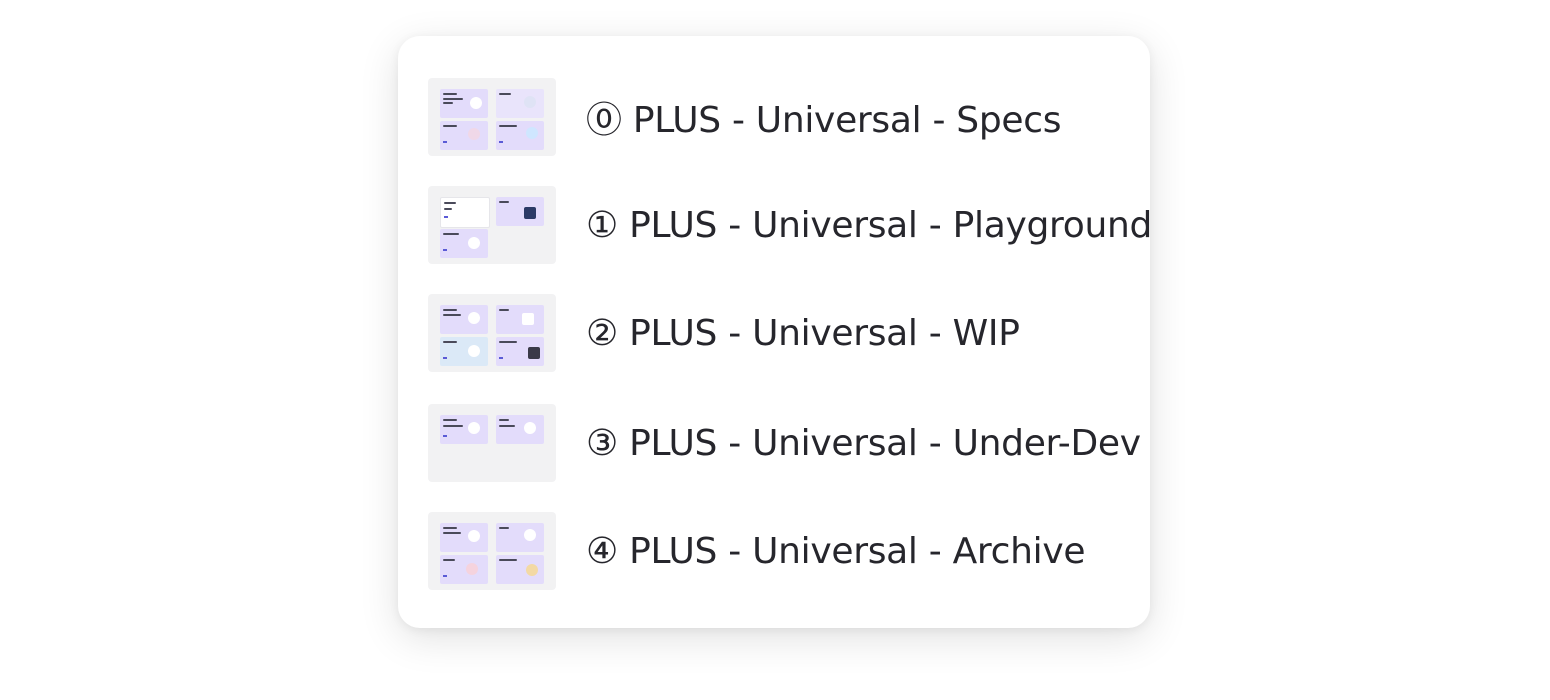 The height and width of the screenshot is (700, 1550). What do you see at coordinates (869, 225) in the screenshot?
I see `file-label: ① PLUS - Universal - Playground` at bounding box center [869, 225].